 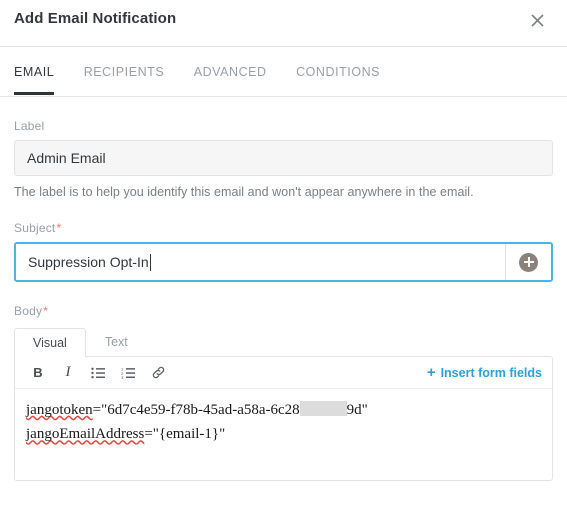 I want to click on subject-add-merge-tag-button, so click(x=528, y=262).